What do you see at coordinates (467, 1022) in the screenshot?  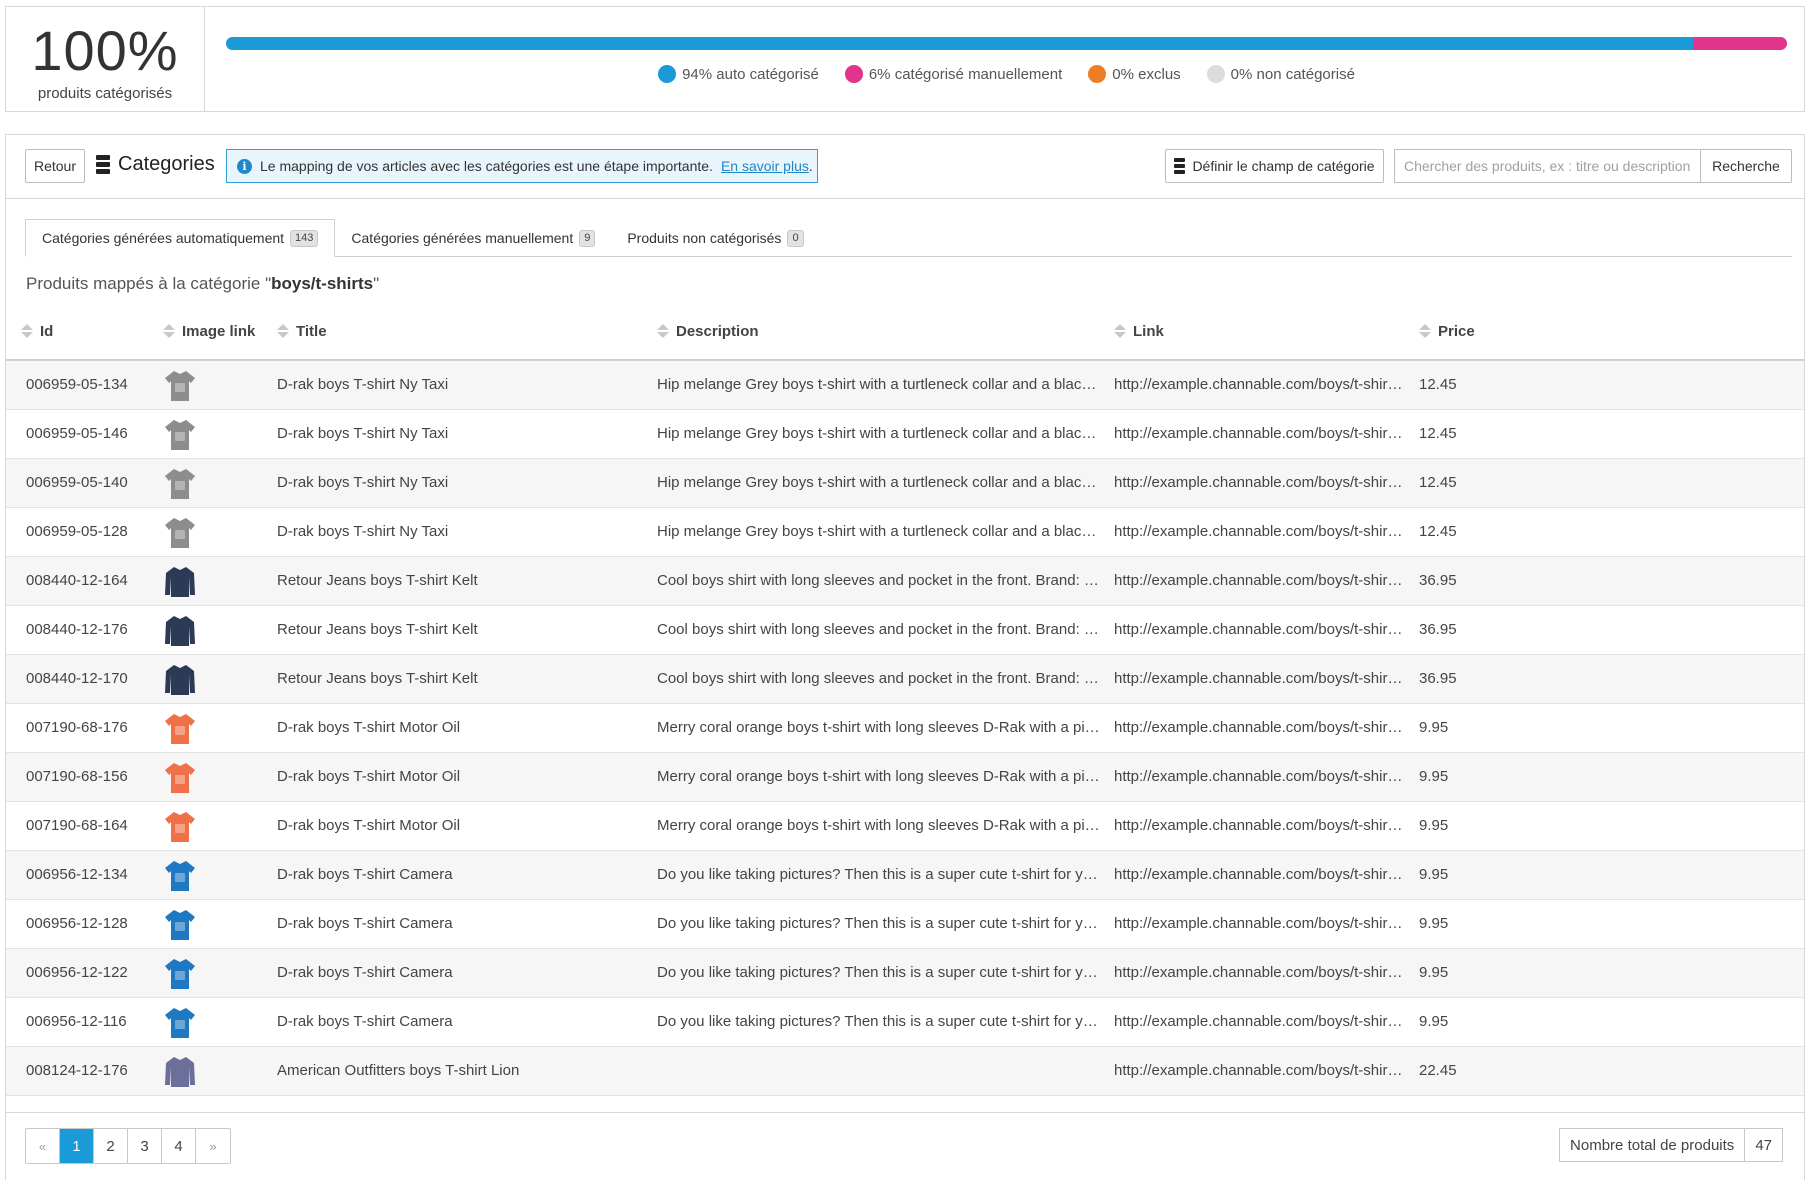 I see `cell-title: D-rak boys T-shirt Camera` at bounding box center [467, 1022].